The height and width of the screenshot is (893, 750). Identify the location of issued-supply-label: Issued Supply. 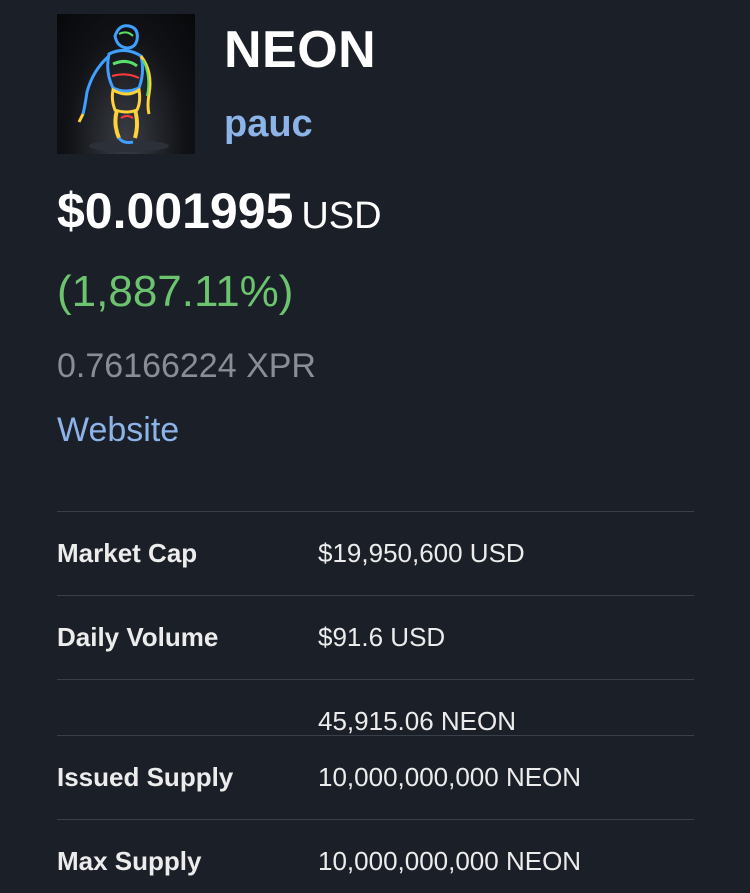
(145, 777).